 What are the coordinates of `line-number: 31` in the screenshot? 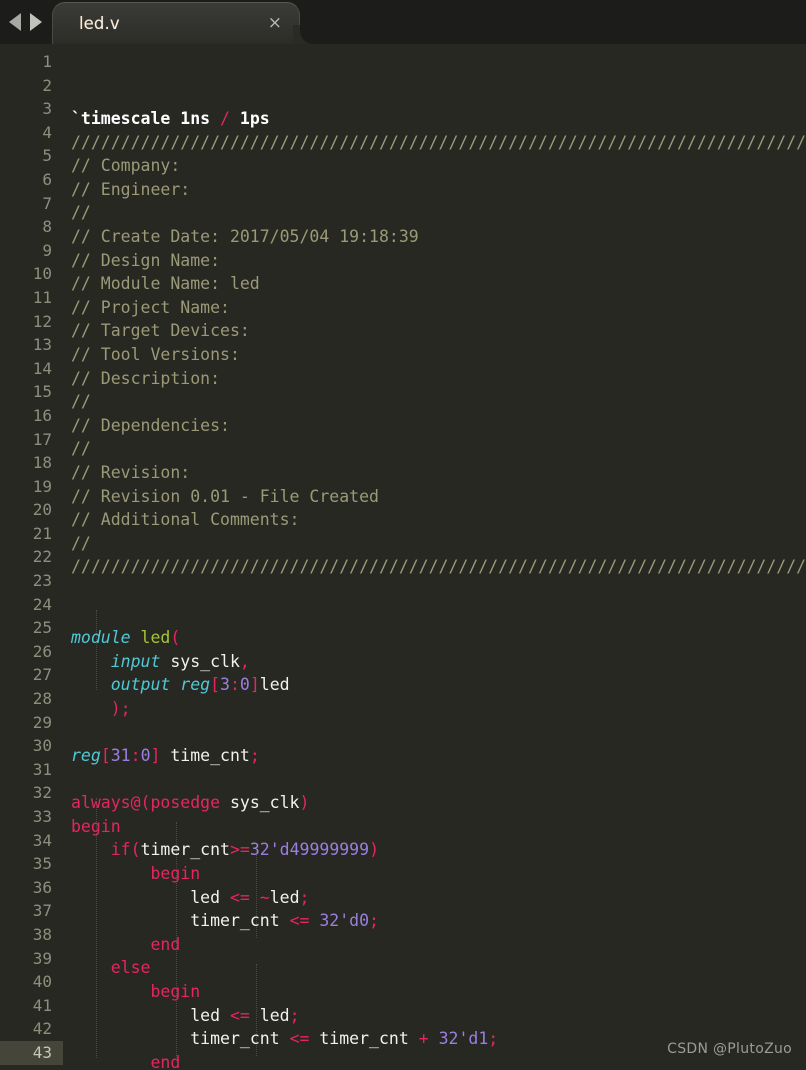 It's located at (31, 770).